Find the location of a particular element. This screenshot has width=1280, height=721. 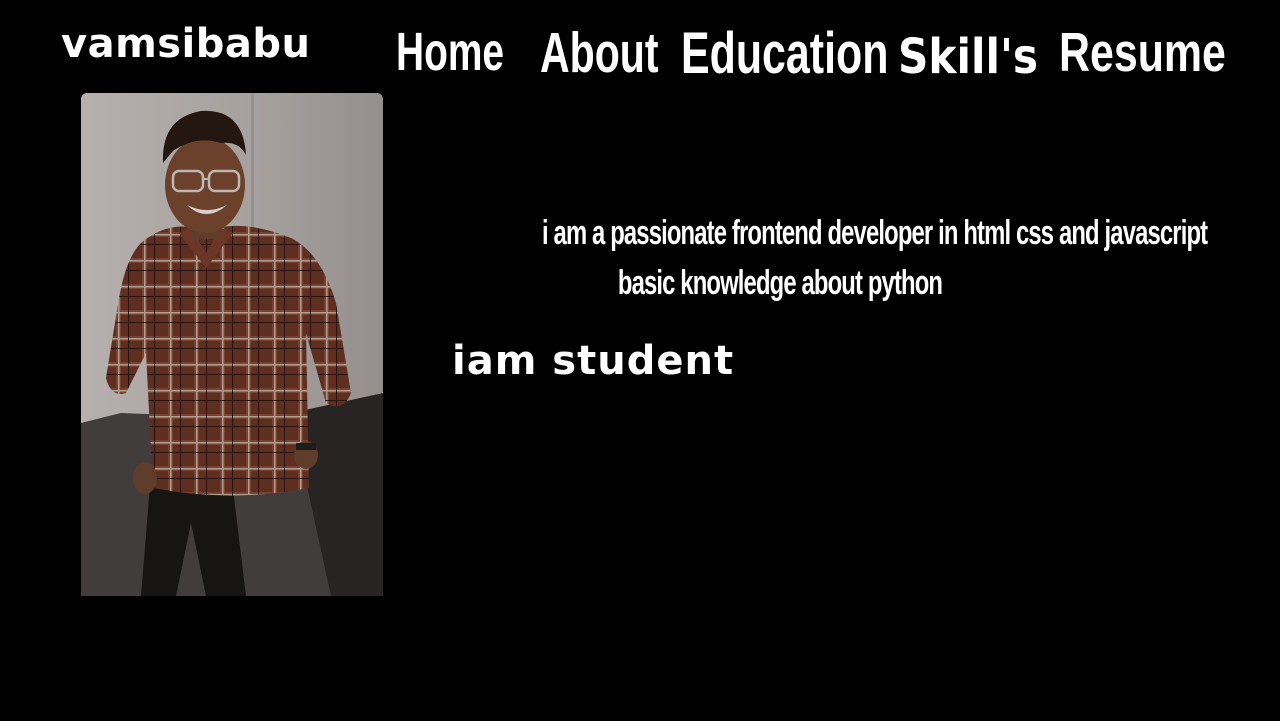

nav-link-resume: Resume is located at coordinates (1142, 52).